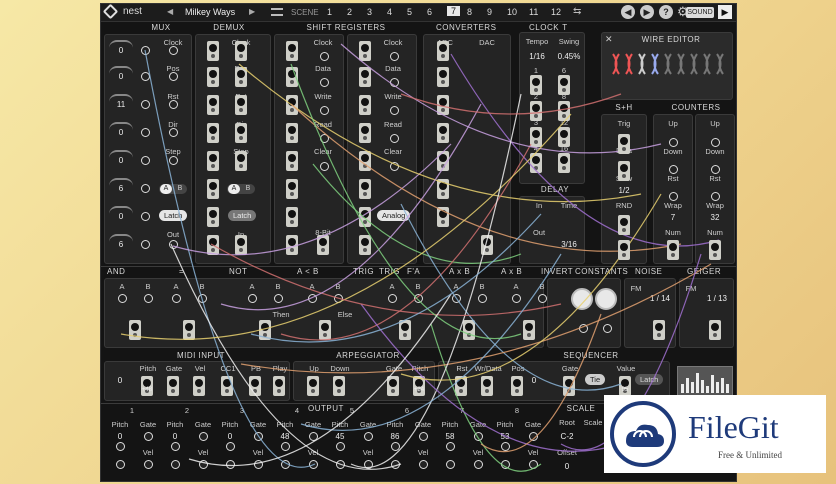 The image size is (836, 484). Describe the element at coordinates (643, 434) in the screenshot. I see `filegit-logo-icon` at that location.